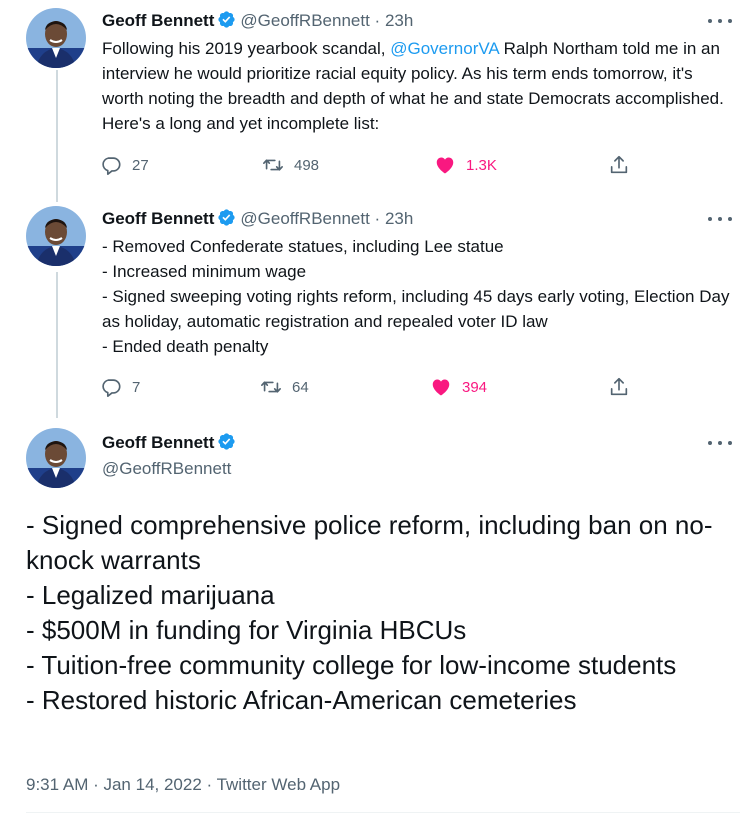 This screenshot has height=822, width=740. Describe the element at coordinates (370, 387) in the screenshot. I see `tweet-actions: 7 64 394` at that location.